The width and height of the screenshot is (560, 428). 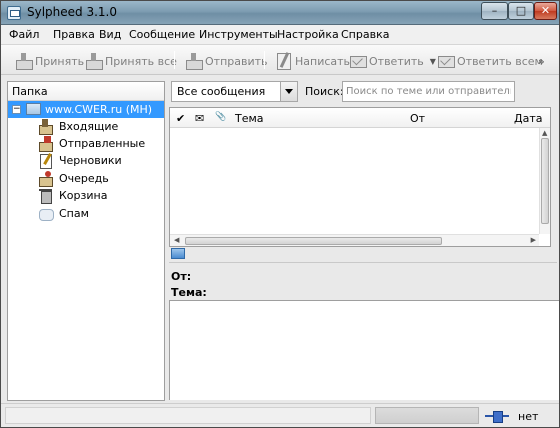 I want to click on menu-view: Вид, so click(x=110, y=34).